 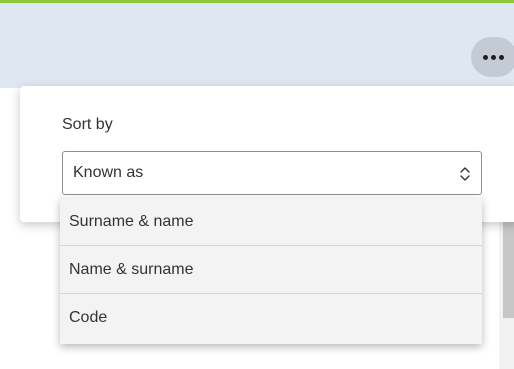 What do you see at coordinates (272, 173) in the screenshot?
I see `sort-select: Known as` at bounding box center [272, 173].